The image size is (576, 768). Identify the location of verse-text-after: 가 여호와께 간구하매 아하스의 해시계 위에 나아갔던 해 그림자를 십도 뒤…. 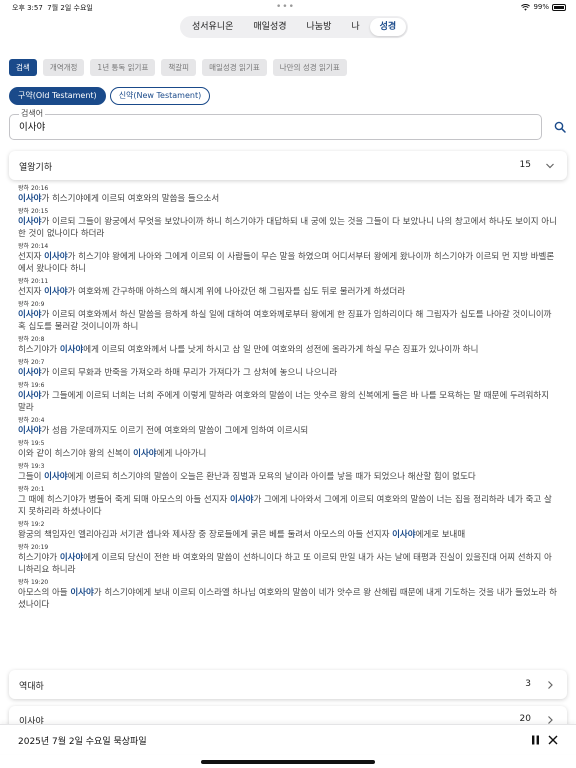
(236, 292).